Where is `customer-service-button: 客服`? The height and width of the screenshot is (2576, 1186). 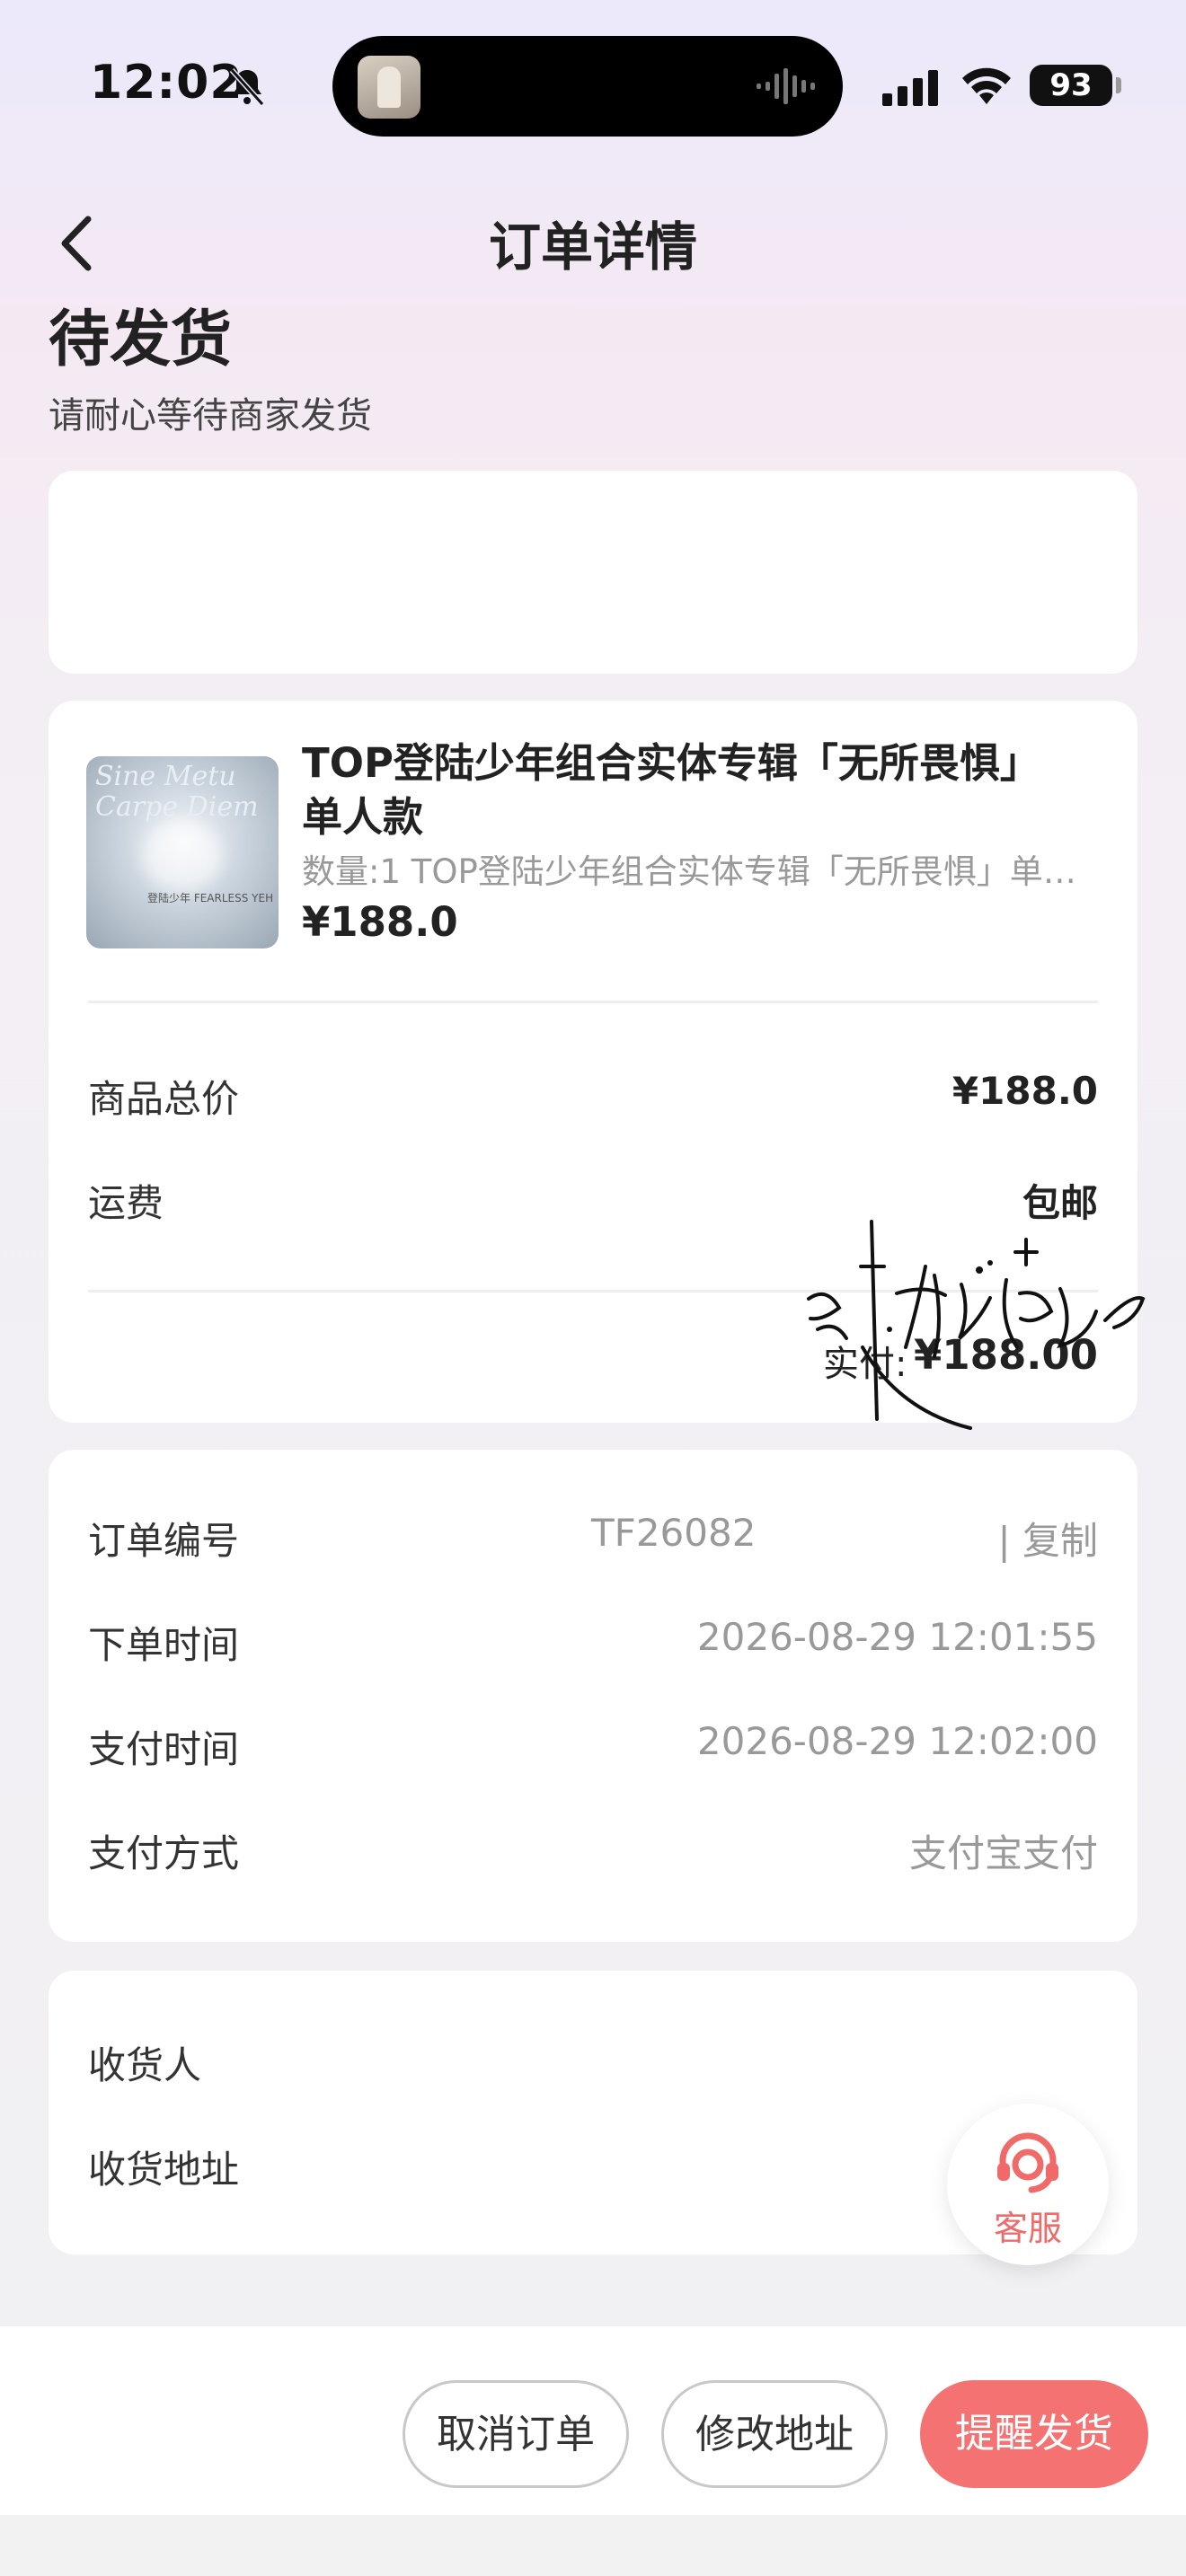
customer-service-button: 客服 is located at coordinates (1028, 2184).